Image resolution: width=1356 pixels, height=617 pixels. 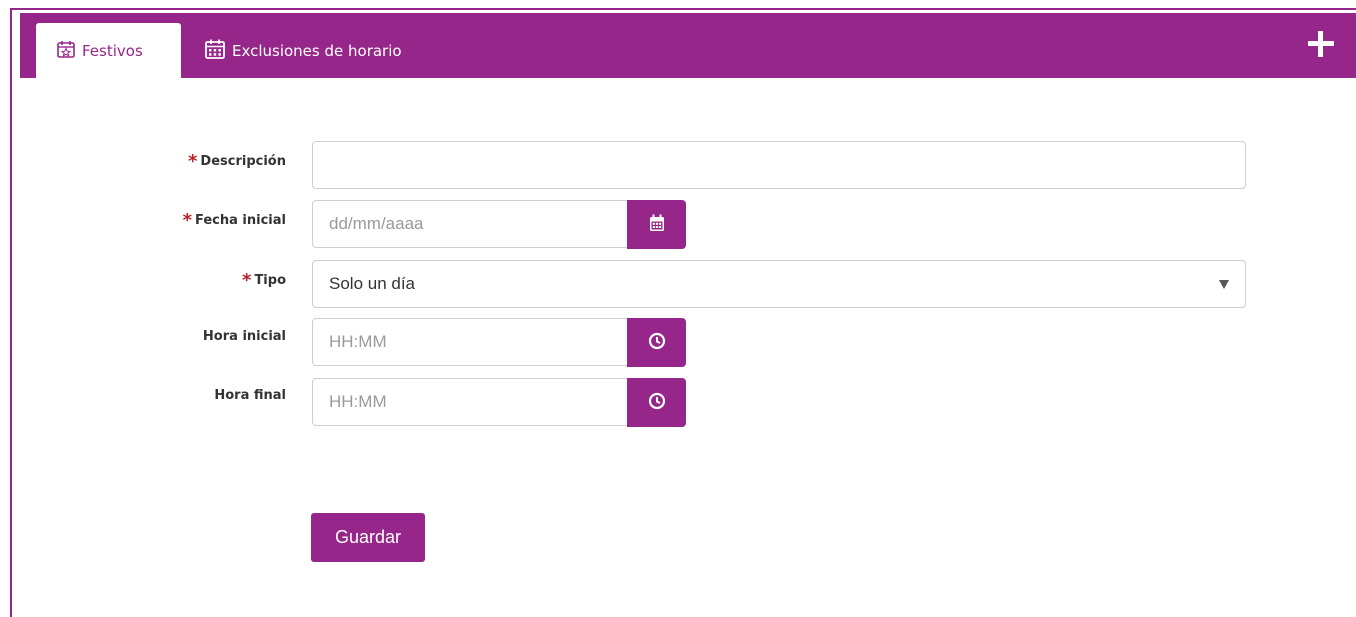 I want to click on tab-exclusiones-de-horario: Exclusiones de horario, so click(x=303, y=50).